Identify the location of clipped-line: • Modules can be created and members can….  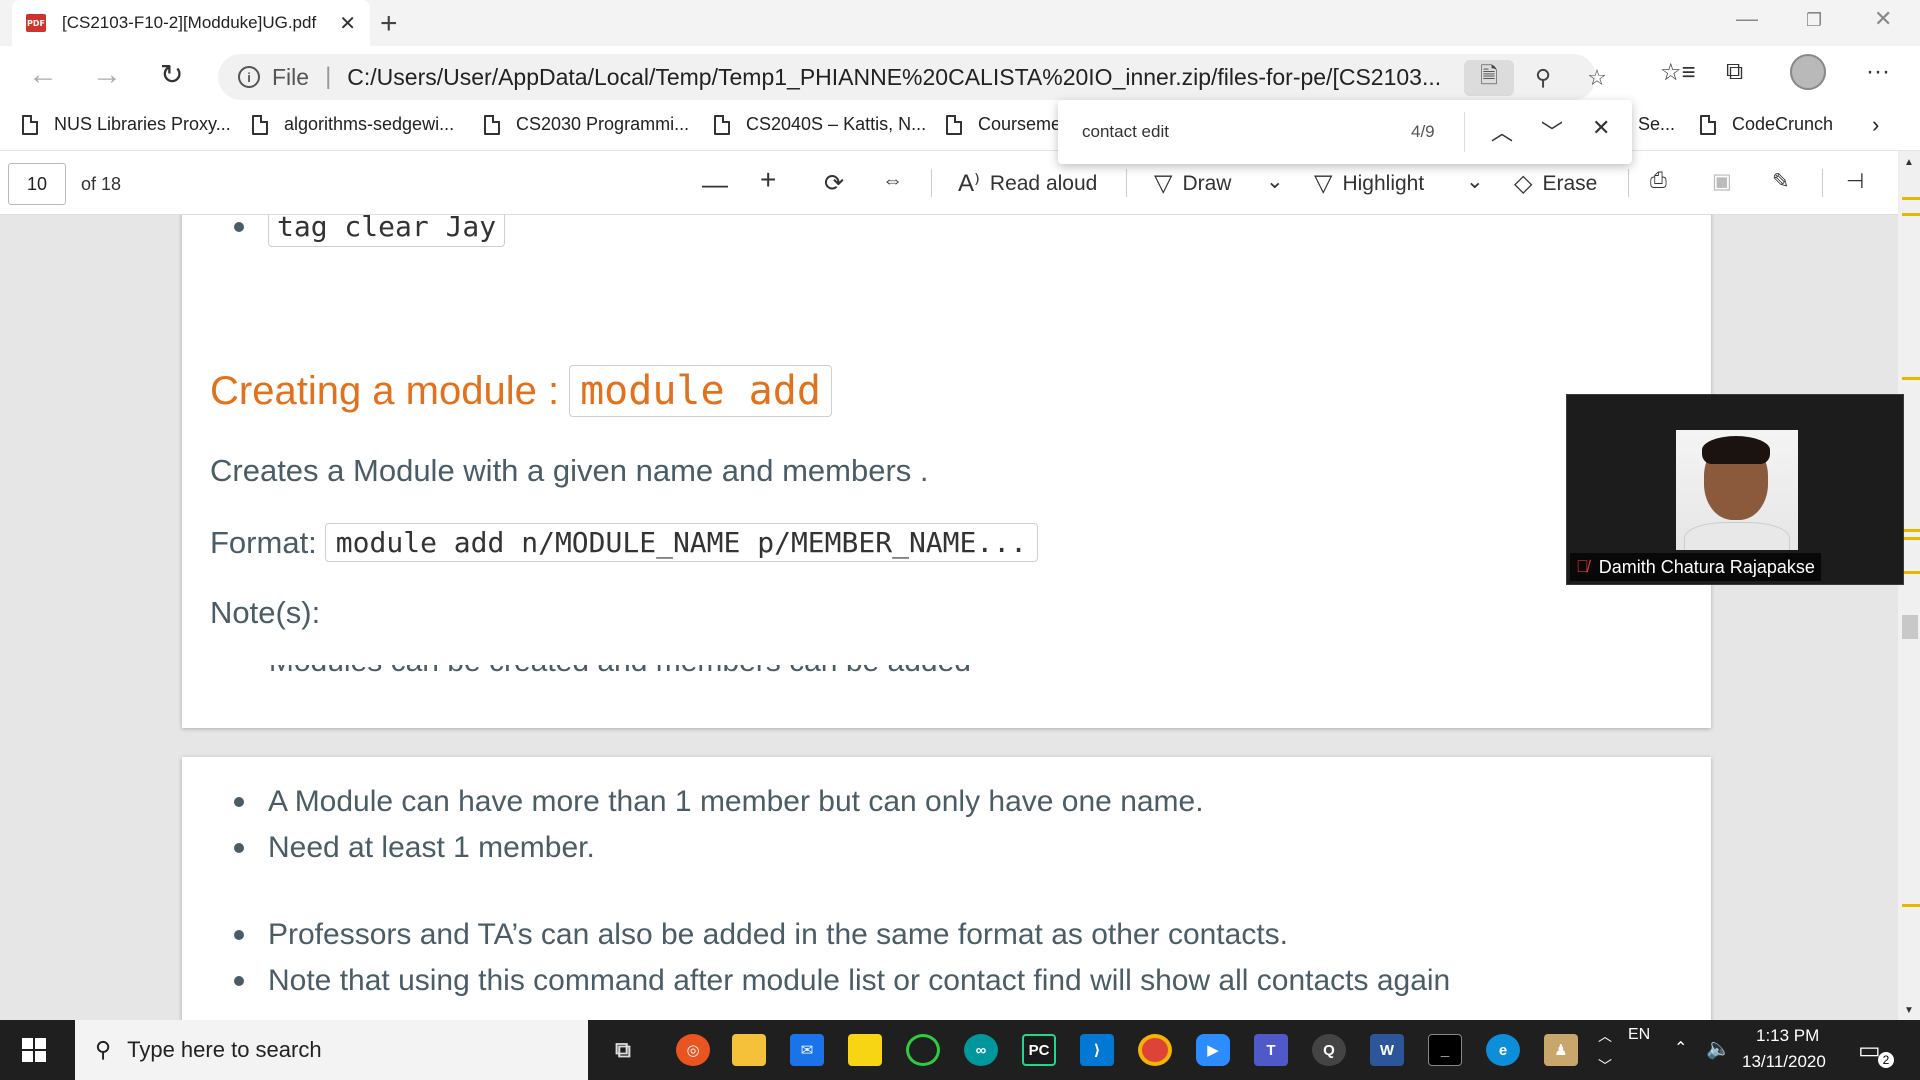
(700, 670).